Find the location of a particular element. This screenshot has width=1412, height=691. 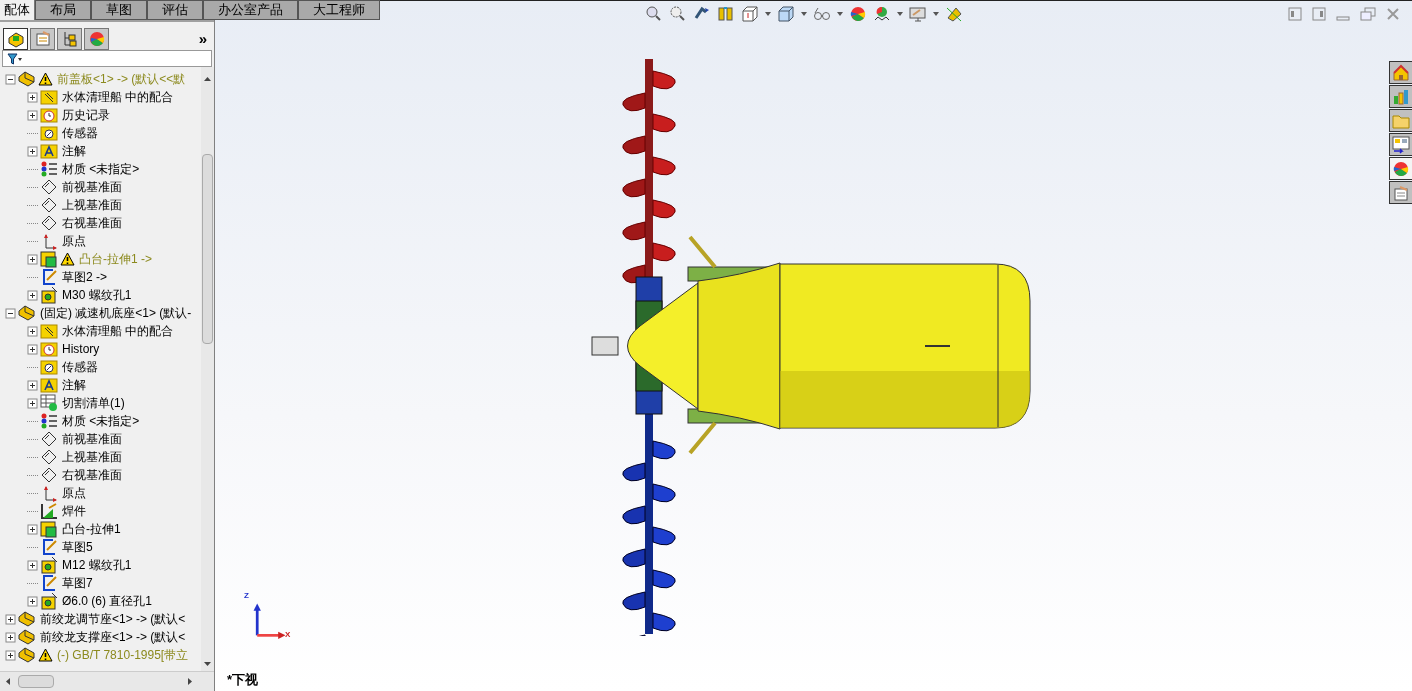

appearance-tab is located at coordinates (96, 39).